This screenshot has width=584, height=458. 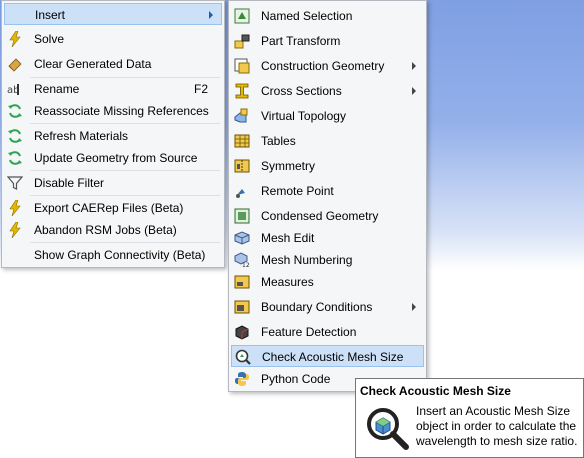 What do you see at coordinates (242, 307) in the screenshot?
I see `boundary-conditions-icon` at bounding box center [242, 307].